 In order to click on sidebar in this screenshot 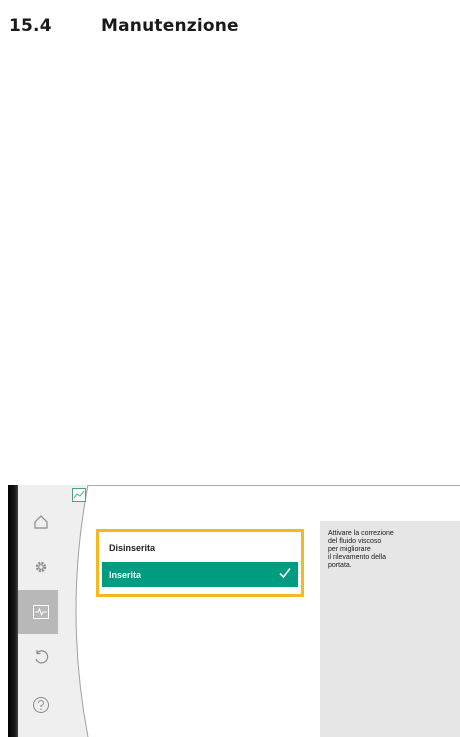, I will do `click(36, 611)`.